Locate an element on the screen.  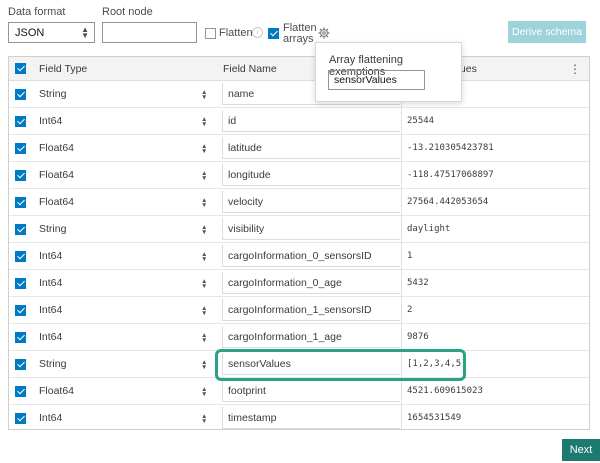
table-row: String ▲ ▼ name is located at coordinates (299, 94).